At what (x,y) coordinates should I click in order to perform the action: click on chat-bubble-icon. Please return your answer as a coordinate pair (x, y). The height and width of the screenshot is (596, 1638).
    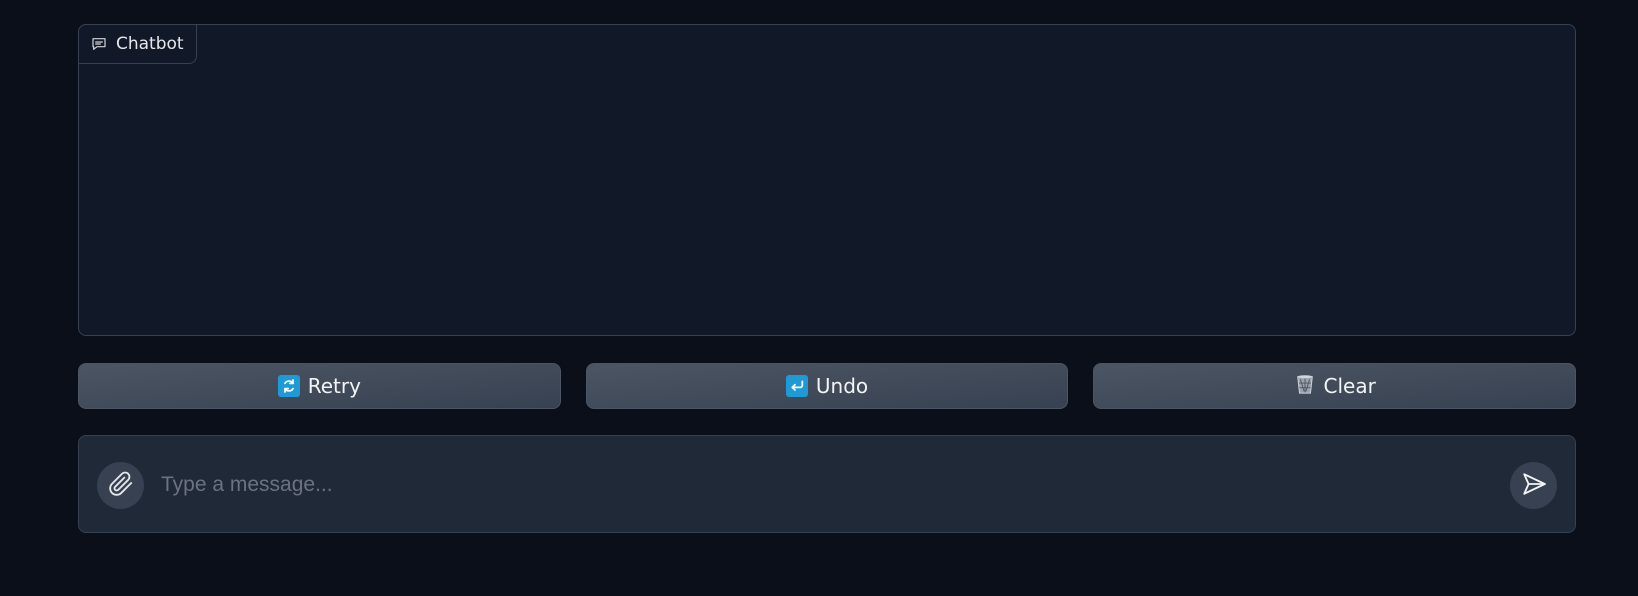
    Looking at the image, I should click on (99, 44).